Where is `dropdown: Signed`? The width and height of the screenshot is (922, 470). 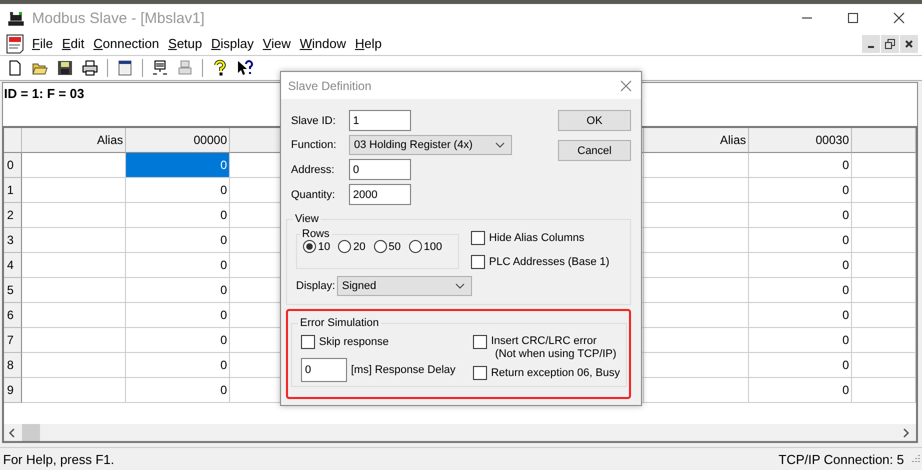
dropdown: Signed is located at coordinates (404, 286).